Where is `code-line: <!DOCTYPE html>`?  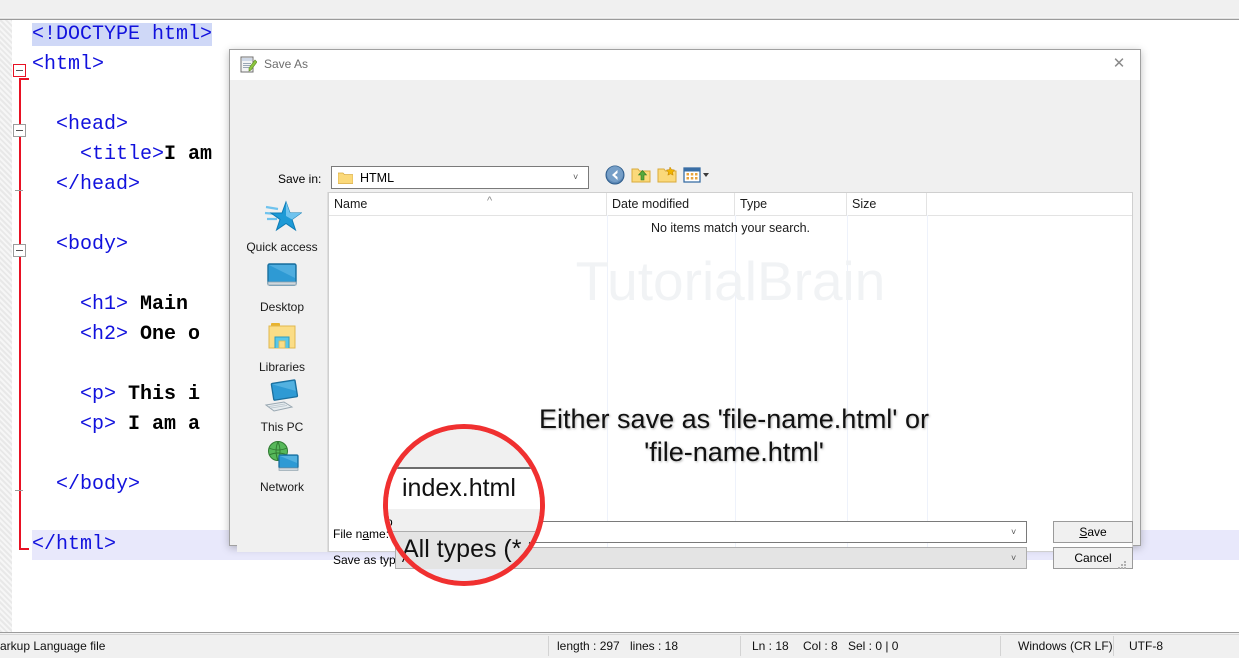
code-line: <!DOCTYPE html> is located at coordinates (122, 35).